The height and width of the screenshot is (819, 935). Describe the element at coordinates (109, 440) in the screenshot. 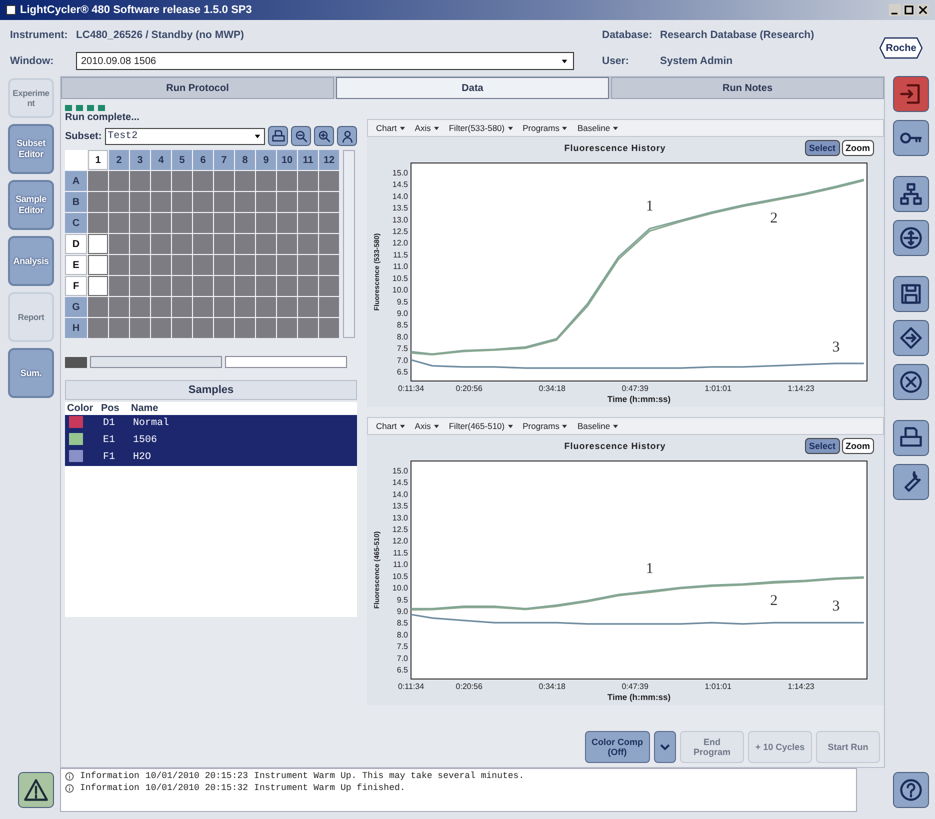

I see `table-cell-text: E1` at that location.